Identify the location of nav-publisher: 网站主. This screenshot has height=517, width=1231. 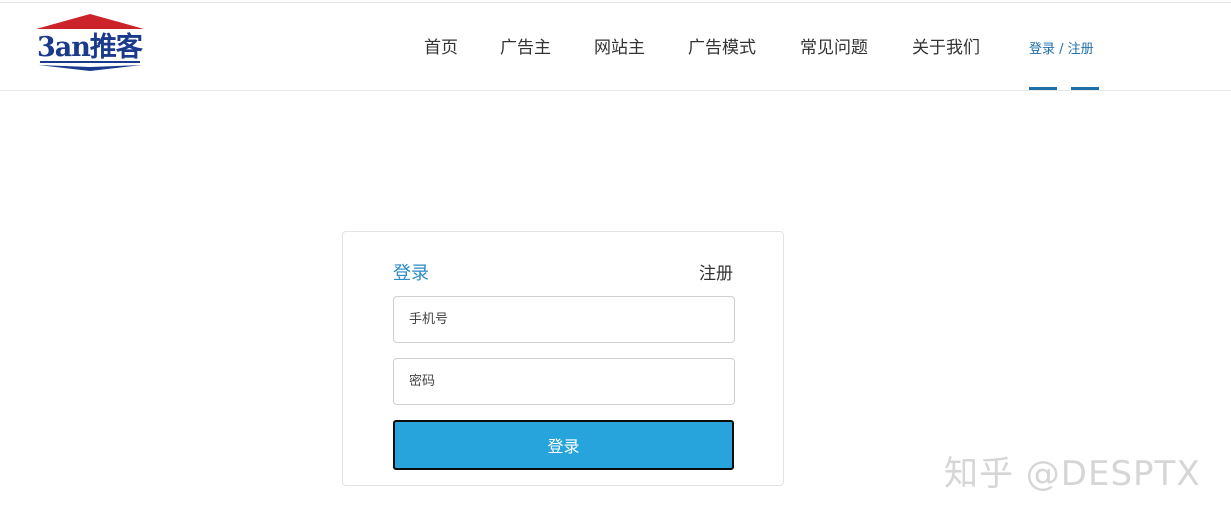
(619, 45).